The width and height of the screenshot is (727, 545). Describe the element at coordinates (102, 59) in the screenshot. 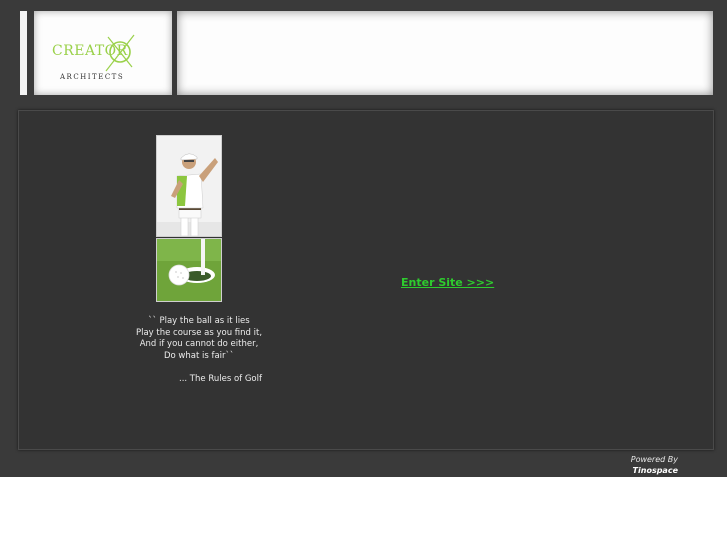

I see `creator-architects-logo: CREATOR ARCHITECTS` at that location.